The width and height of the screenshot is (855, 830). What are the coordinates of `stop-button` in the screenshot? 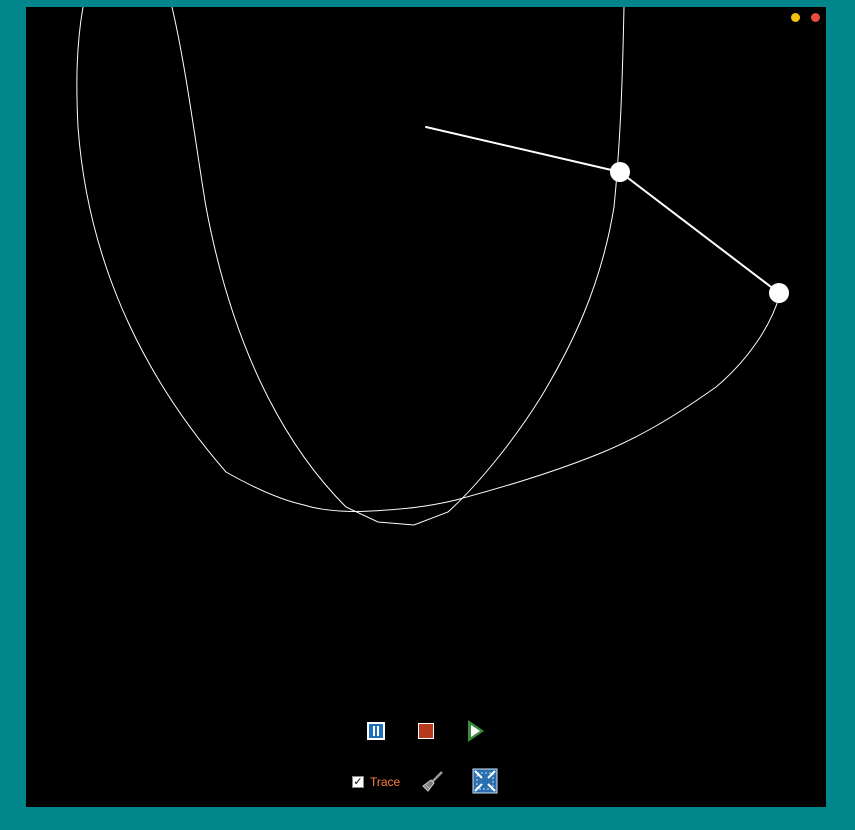 It's located at (426, 731).